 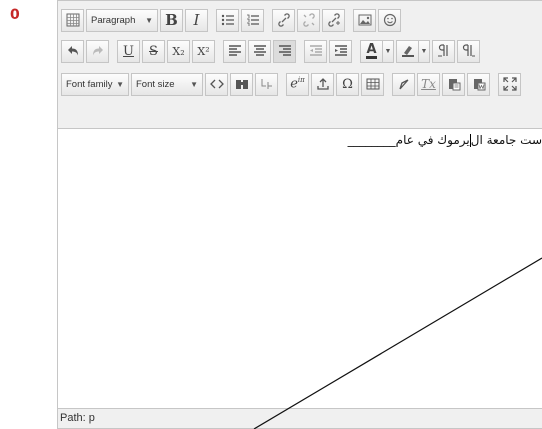 I want to click on text-color-icon: A, so click(x=371, y=51).